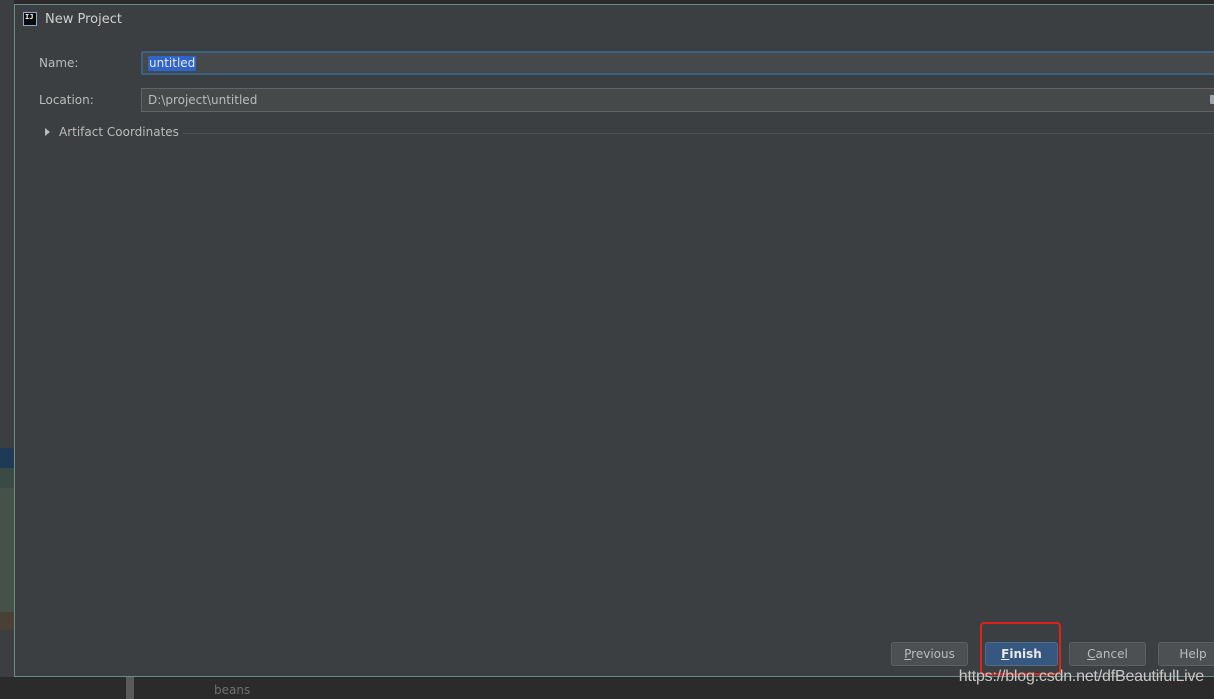 This screenshot has width=1214, height=699. Describe the element at coordinates (172, 63) in the screenshot. I see `name-input-value: untitled` at that location.